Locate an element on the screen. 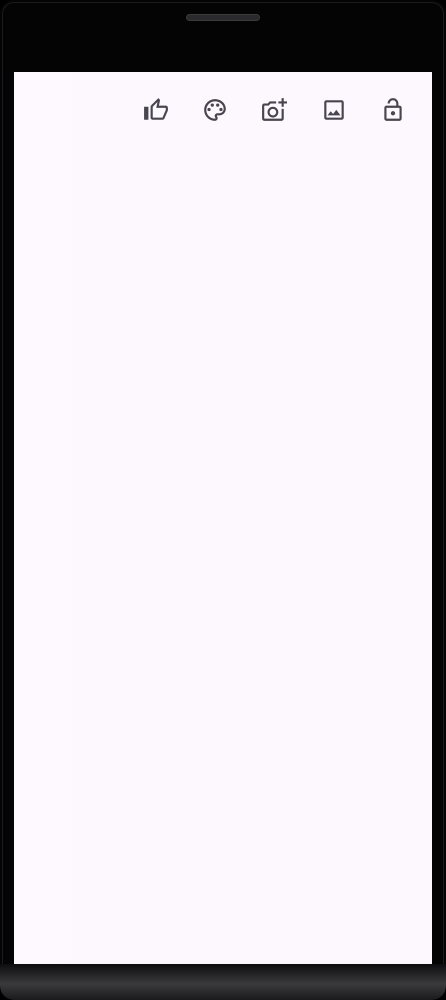 The width and height of the screenshot is (446, 1000). image-button is located at coordinates (334, 110).